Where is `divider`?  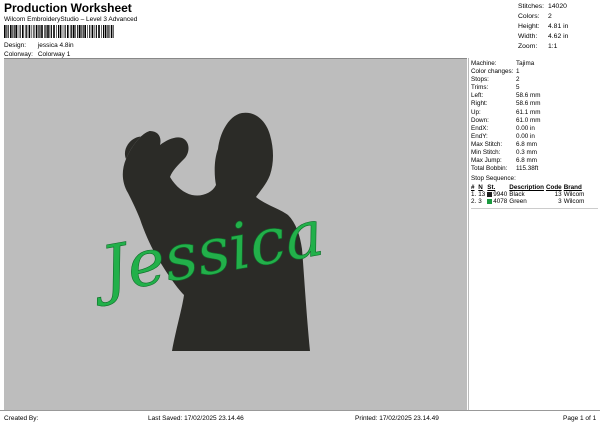 divider is located at coordinates (534, 209).